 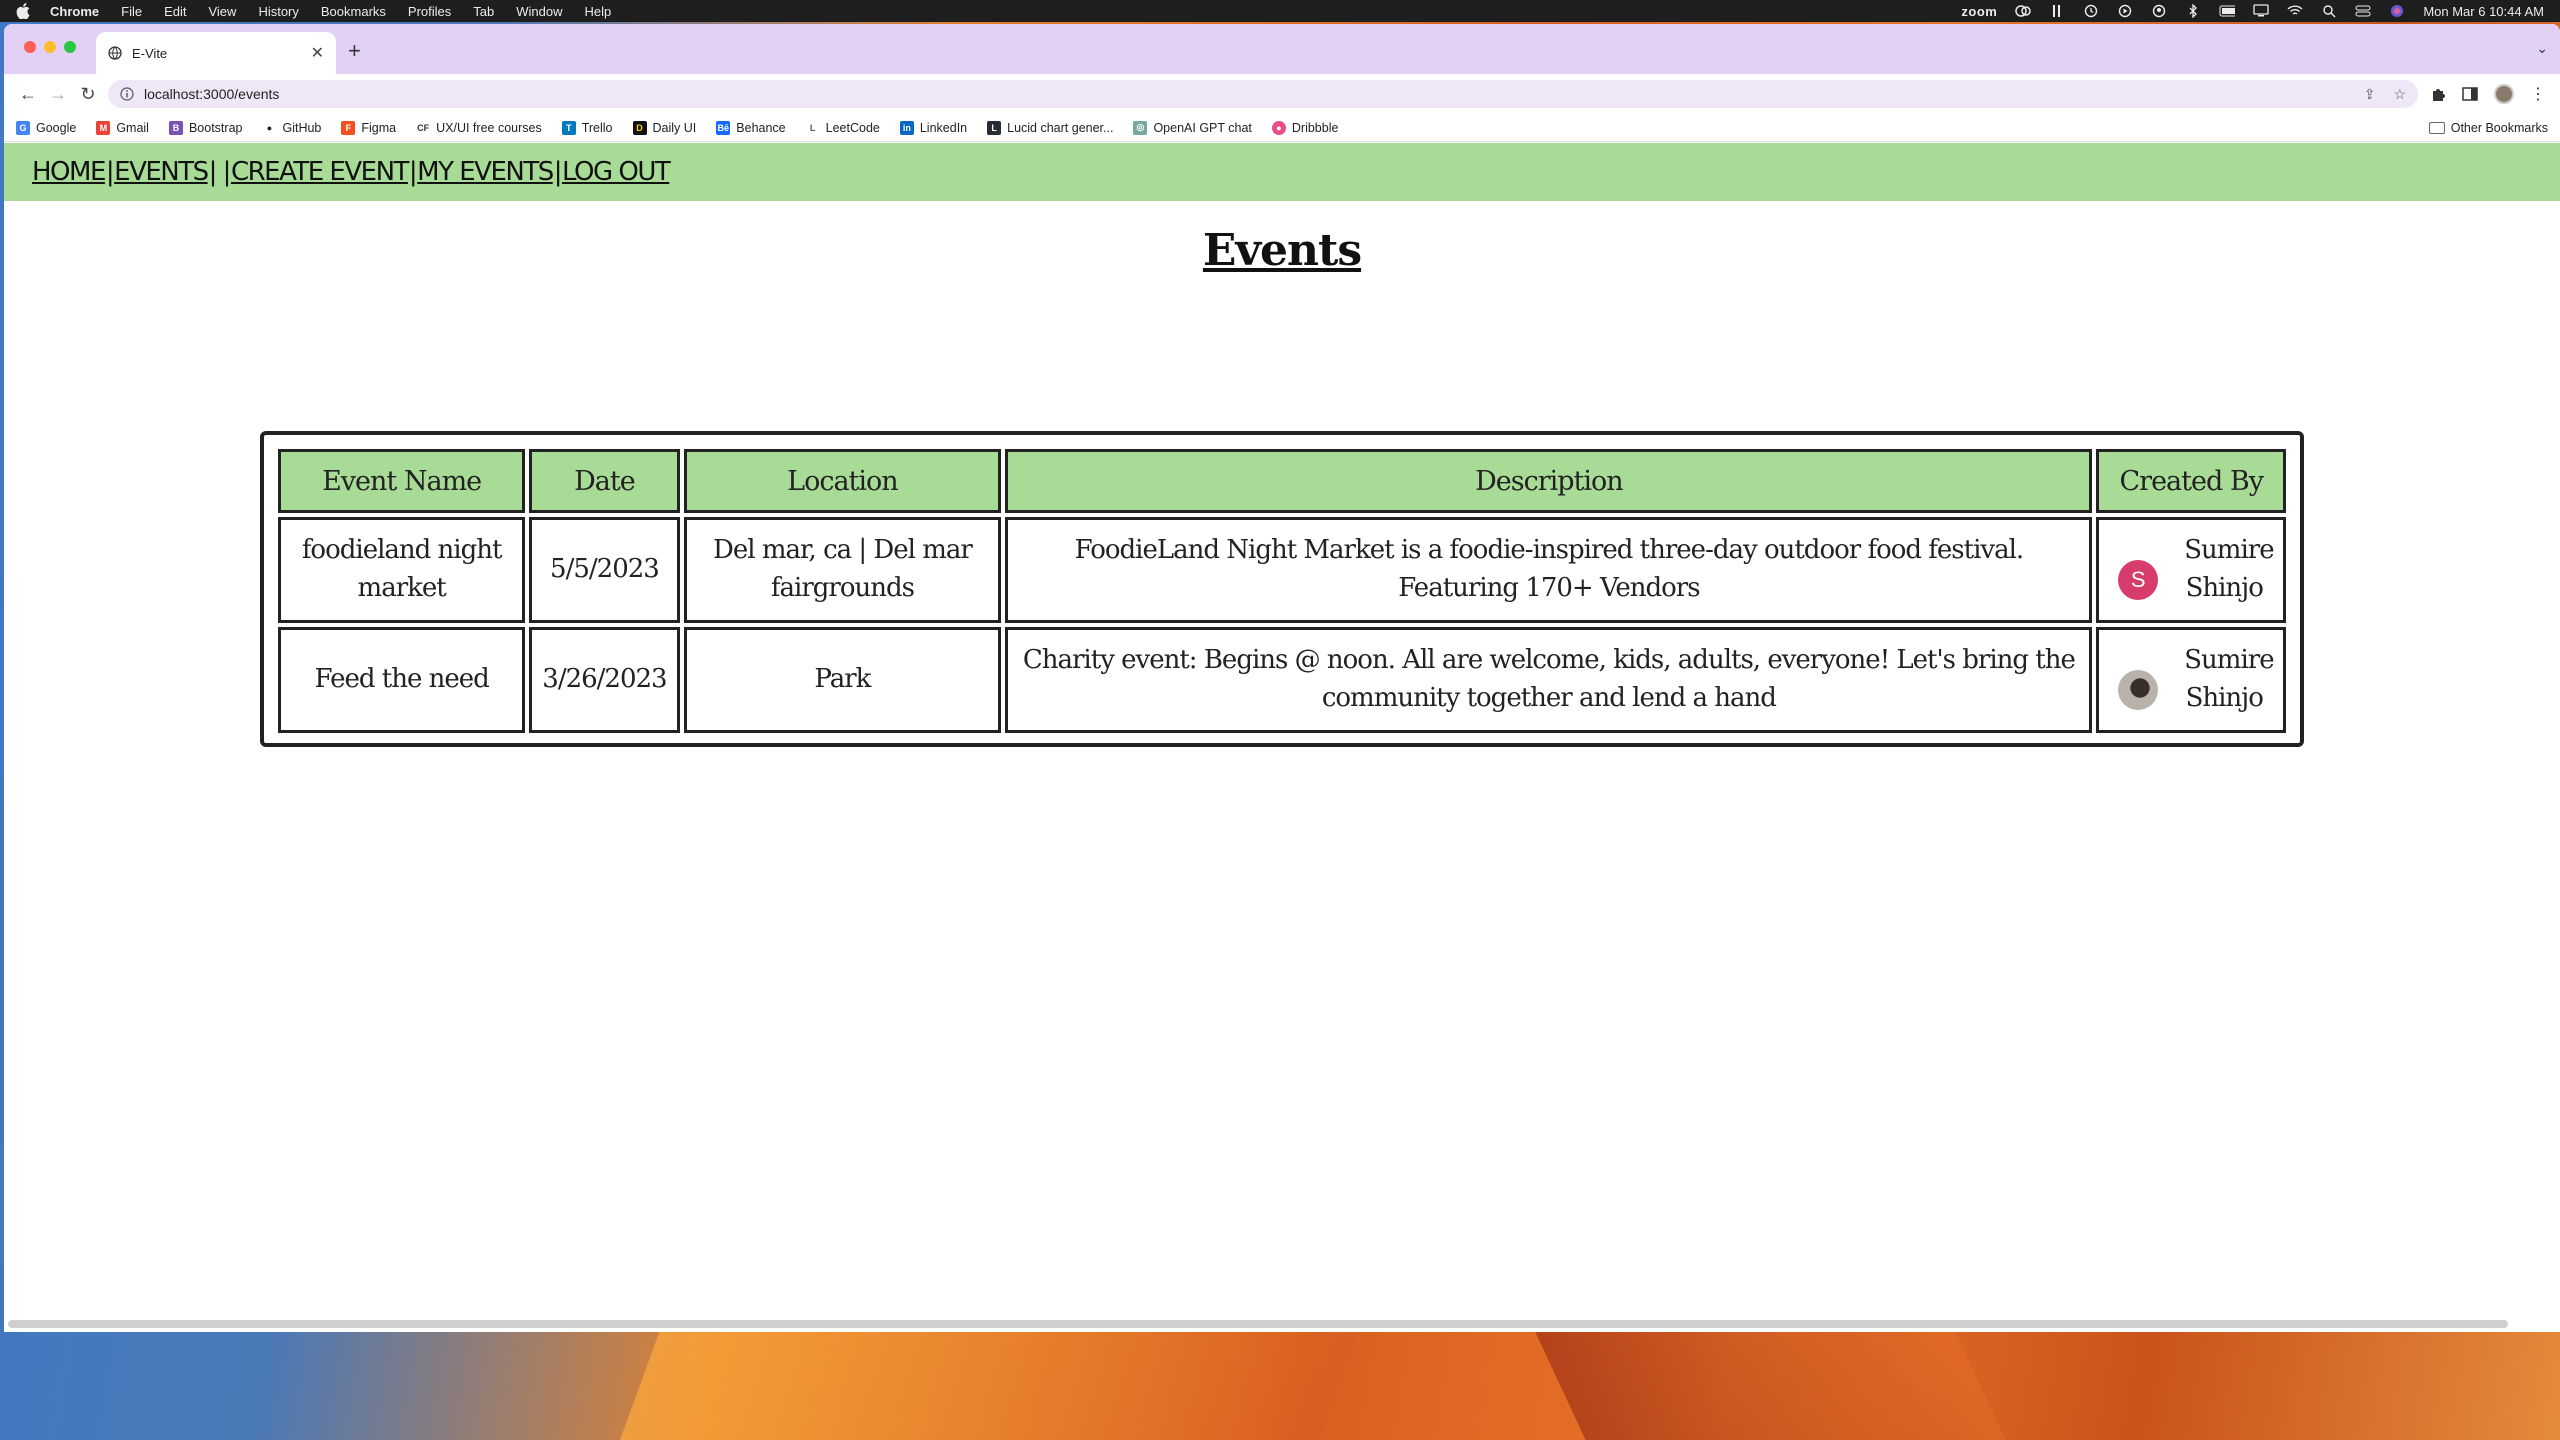 I want to click on bookmark-label: Bootstrap, so click(x=215, y=127).